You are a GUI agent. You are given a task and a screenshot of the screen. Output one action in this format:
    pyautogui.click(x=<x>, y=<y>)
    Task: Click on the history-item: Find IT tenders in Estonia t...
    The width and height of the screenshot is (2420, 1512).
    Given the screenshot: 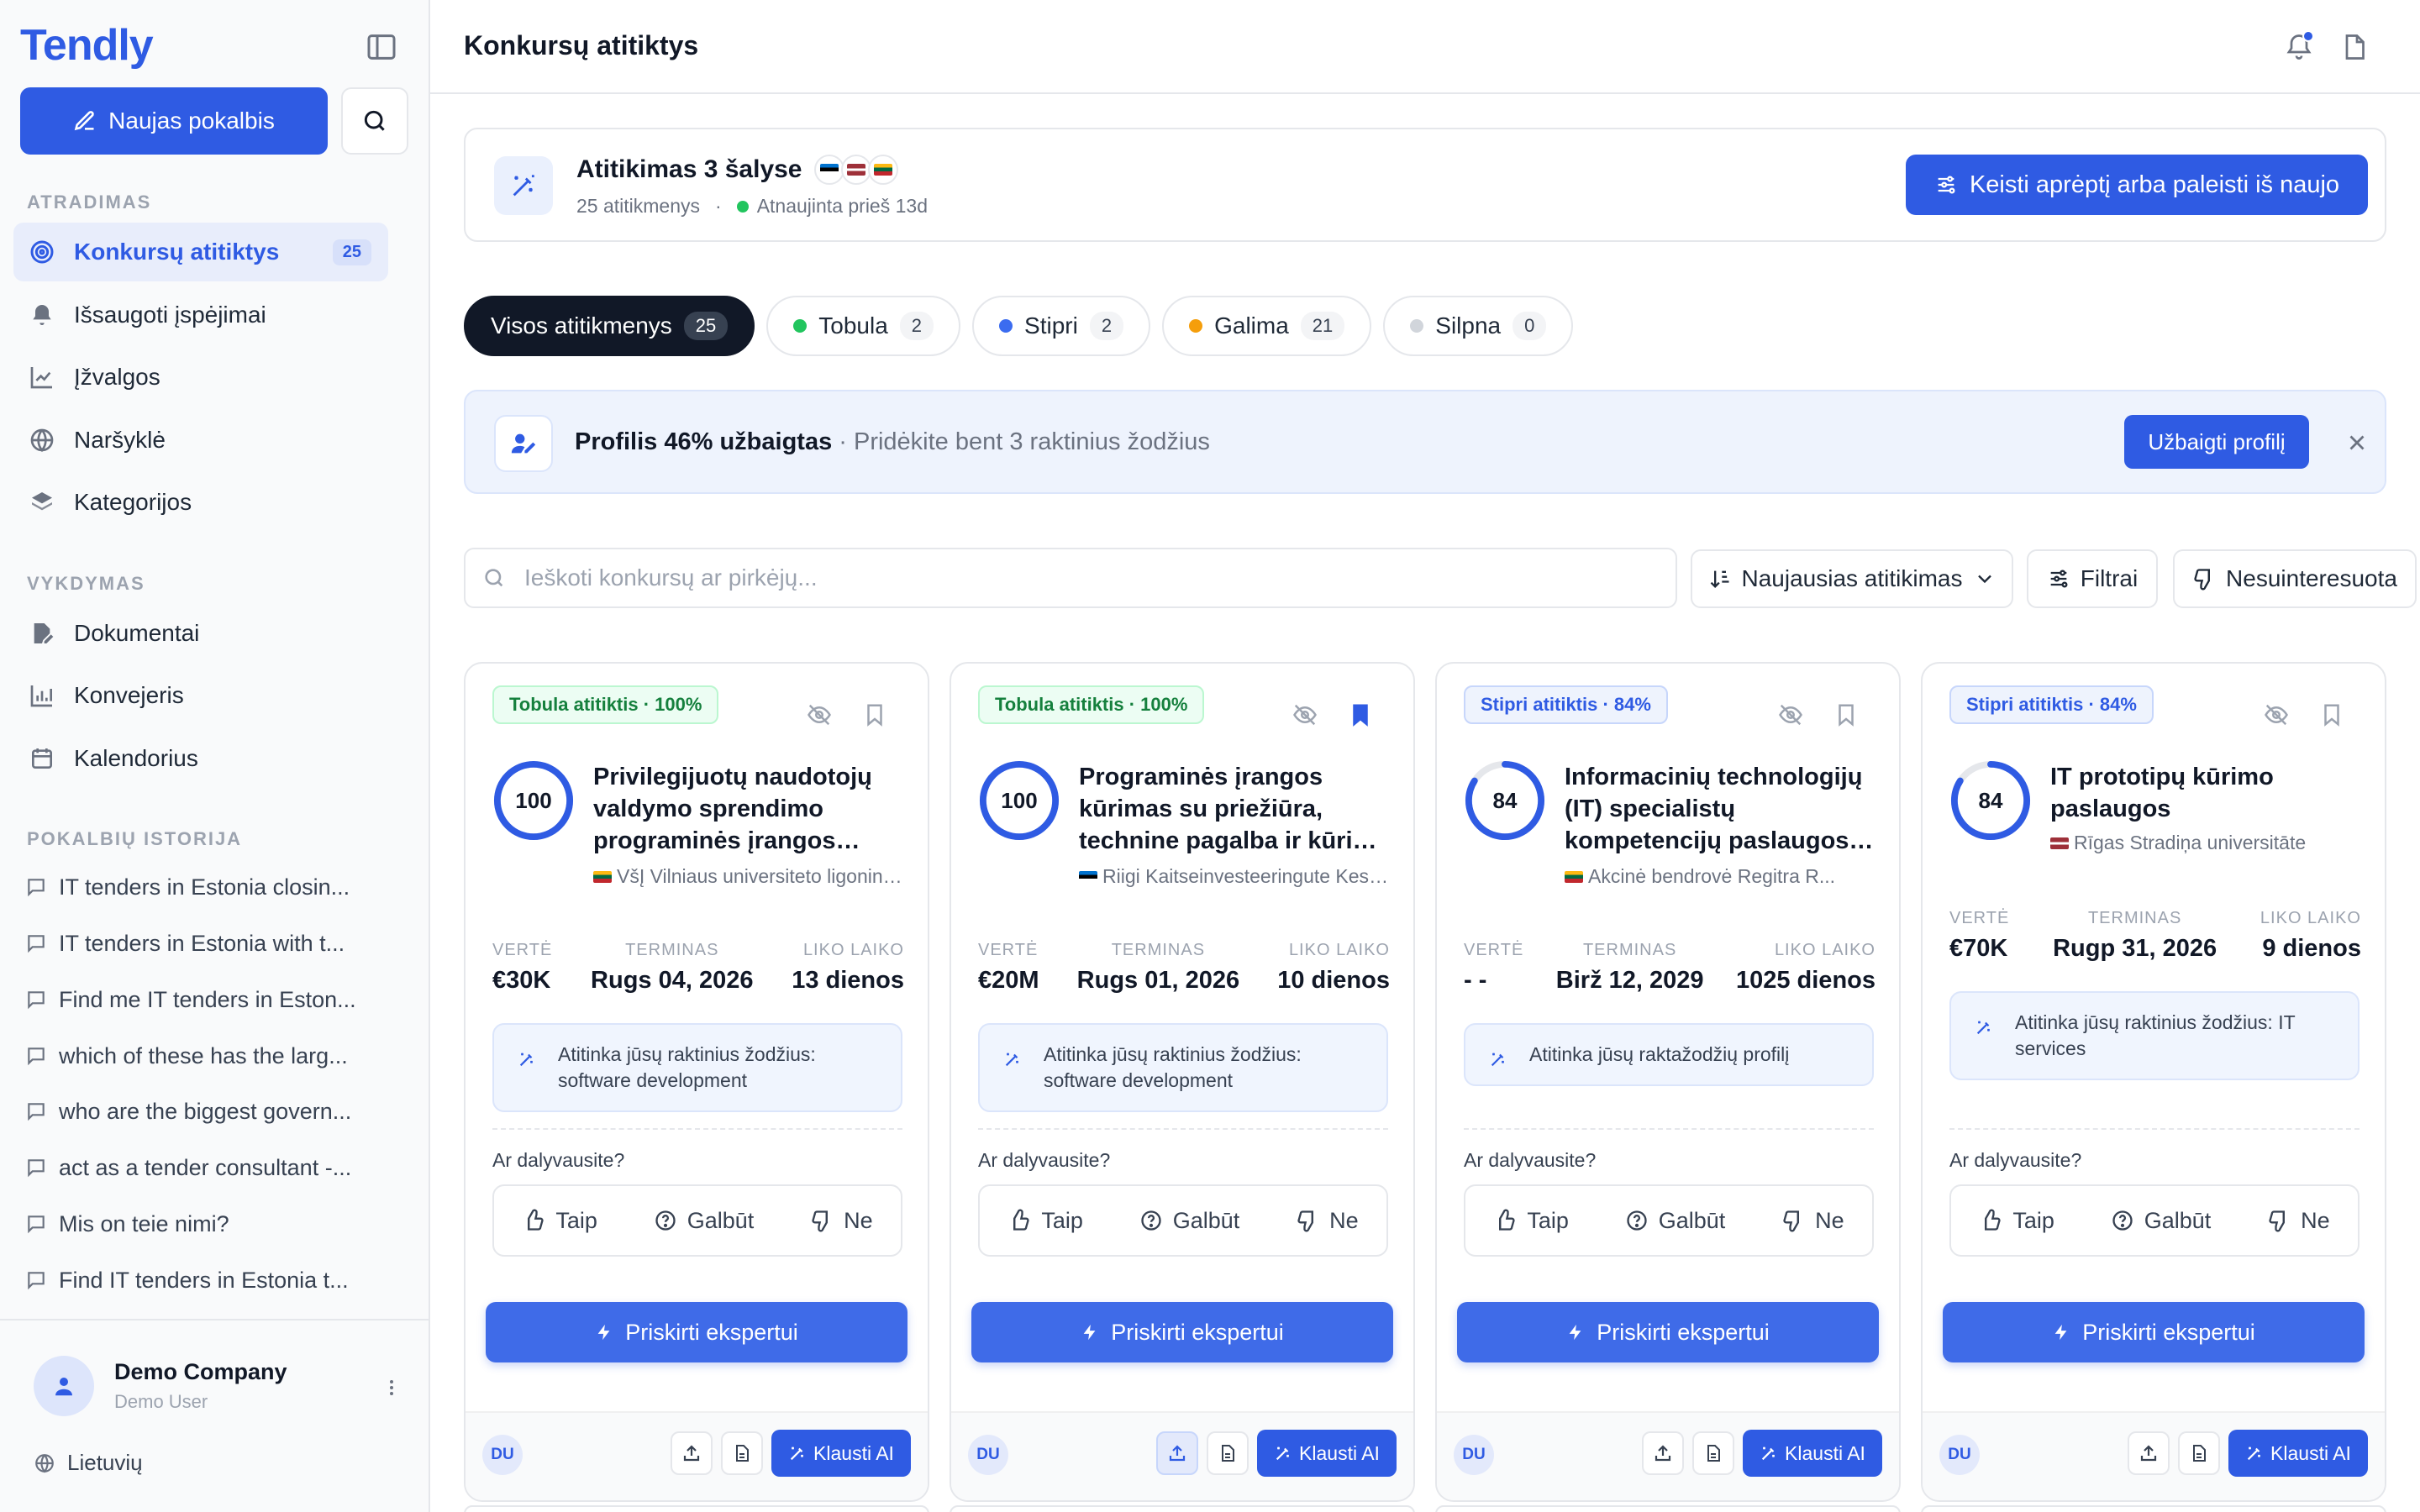 What is the action you would take?
    pyautogui.click(x=202, y=1280)
    